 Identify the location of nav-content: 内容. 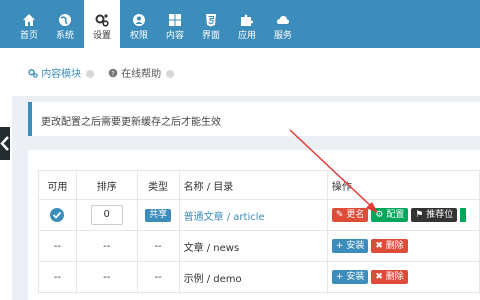
(175, 24).